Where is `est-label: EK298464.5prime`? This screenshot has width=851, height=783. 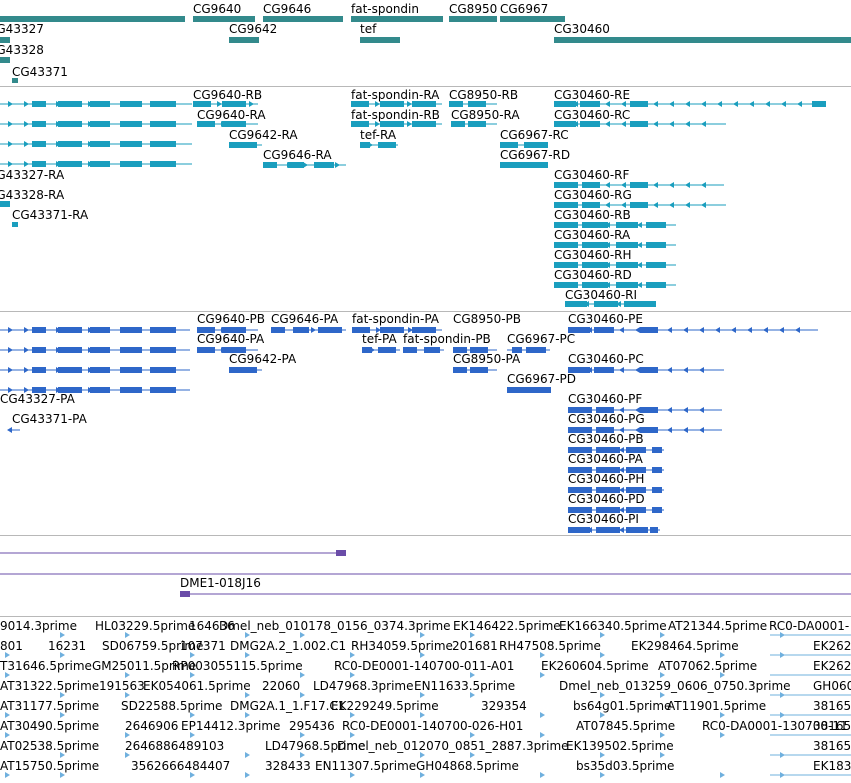
est-label: EK298464.5prime is located at coordinates (685, 646).